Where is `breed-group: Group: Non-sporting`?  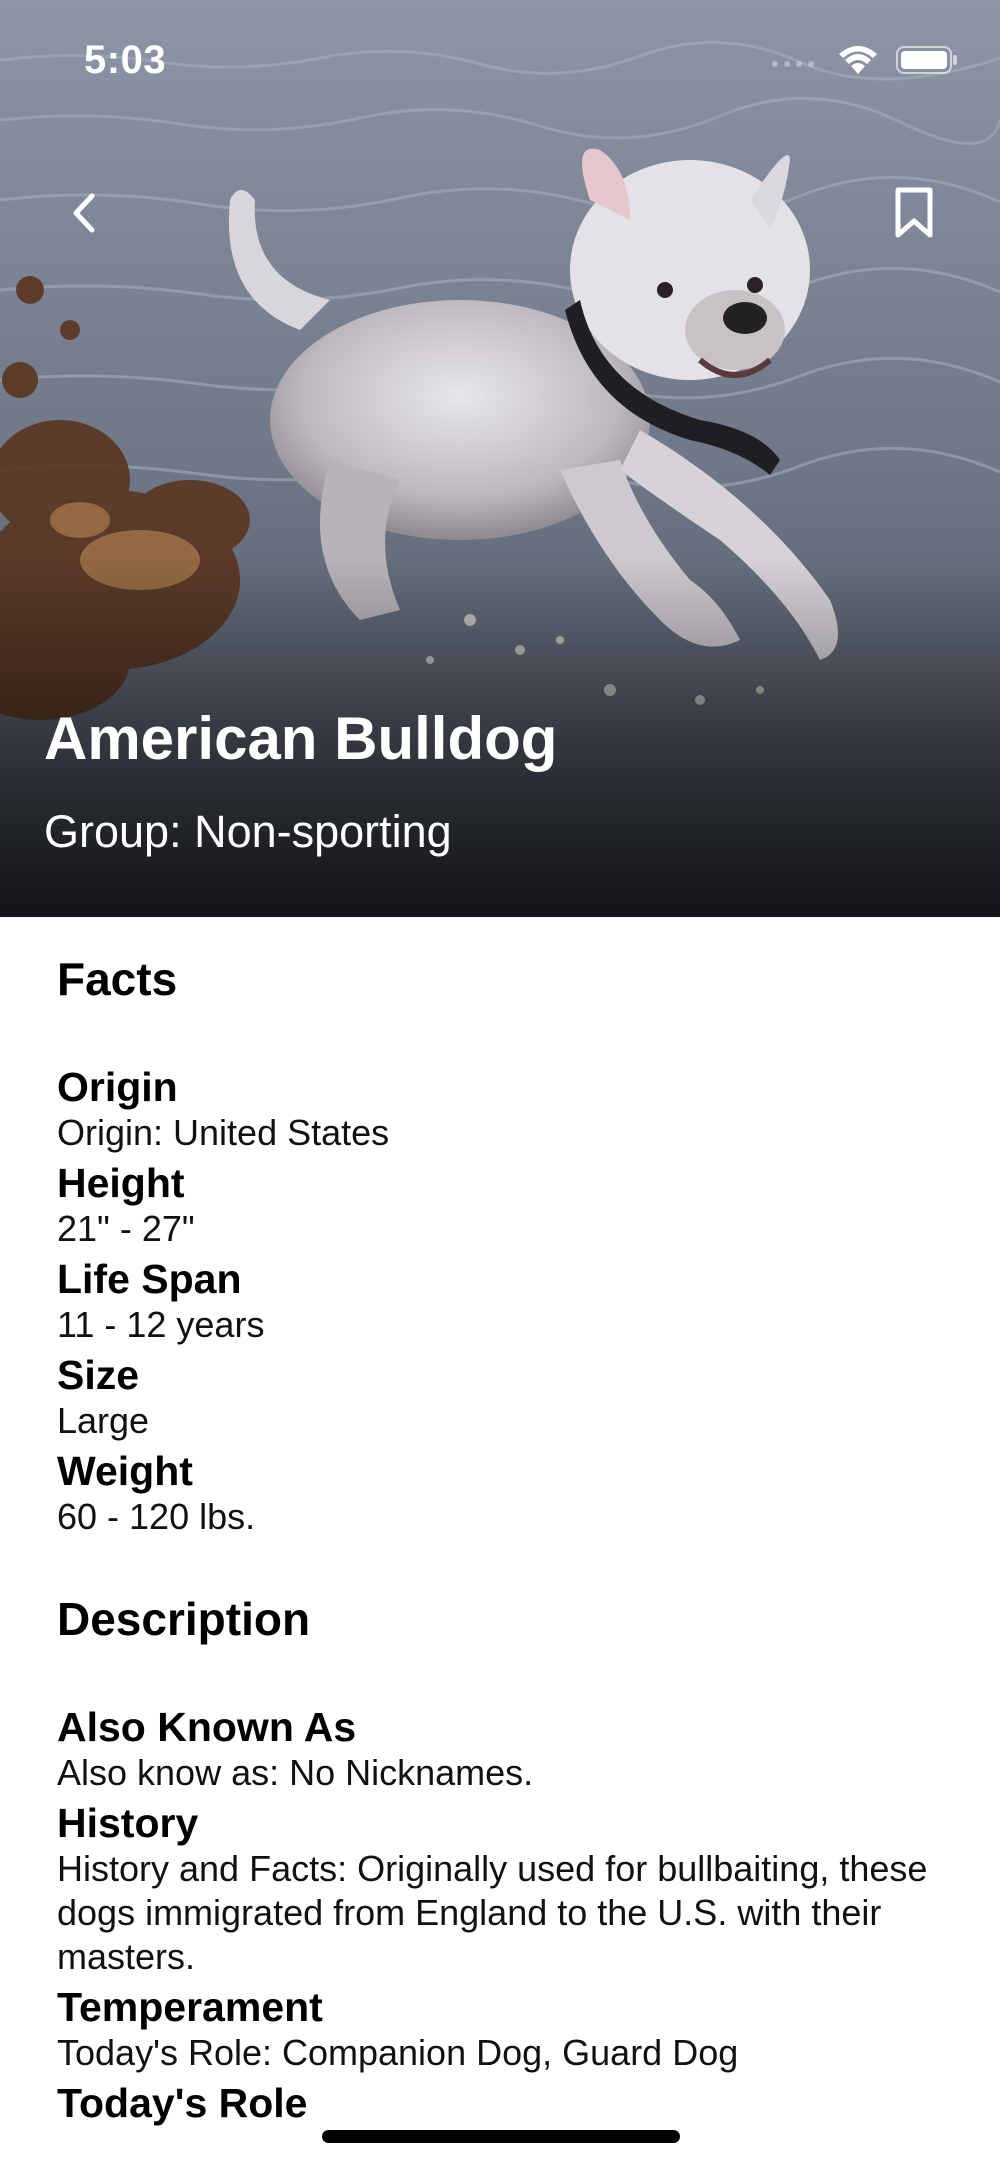
breed-group: Group: Non-sporting is located at coordinates (248, 831).